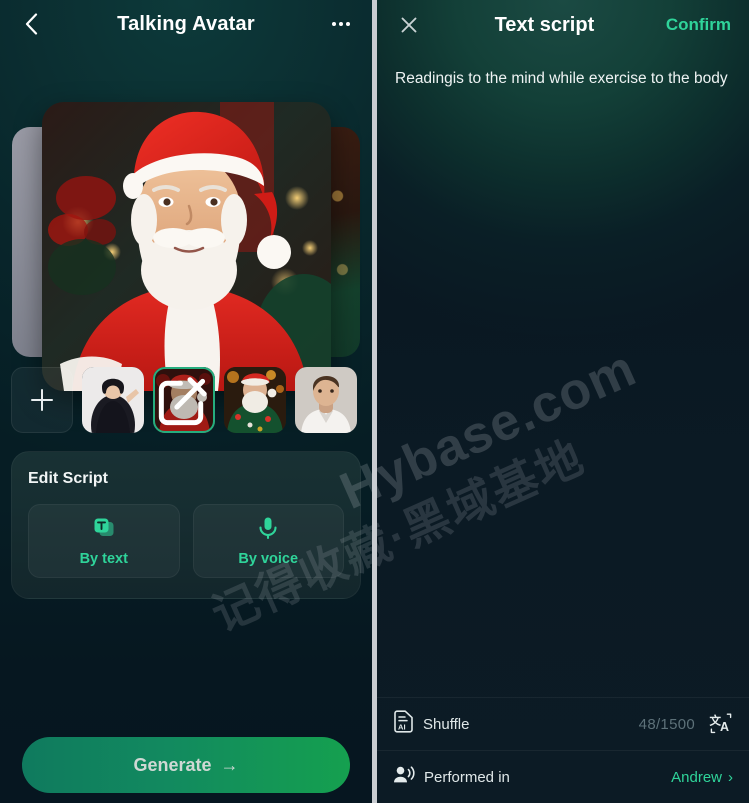 The image size is (749, 803). I want to click on voice-value: Andrew, so click(696, 777).